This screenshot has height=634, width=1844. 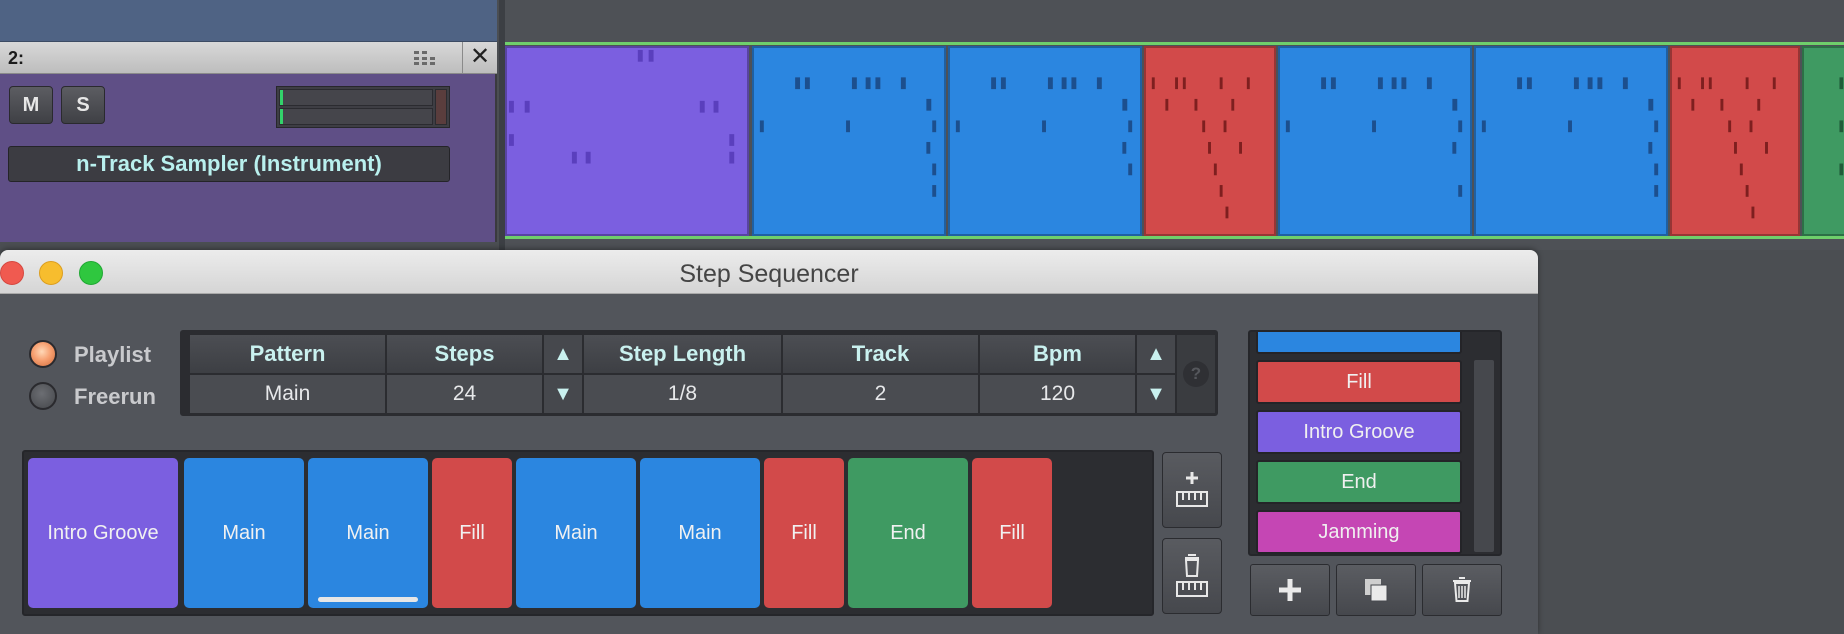 I want to click on new-pattern-button, so click(x=1290, y=590).